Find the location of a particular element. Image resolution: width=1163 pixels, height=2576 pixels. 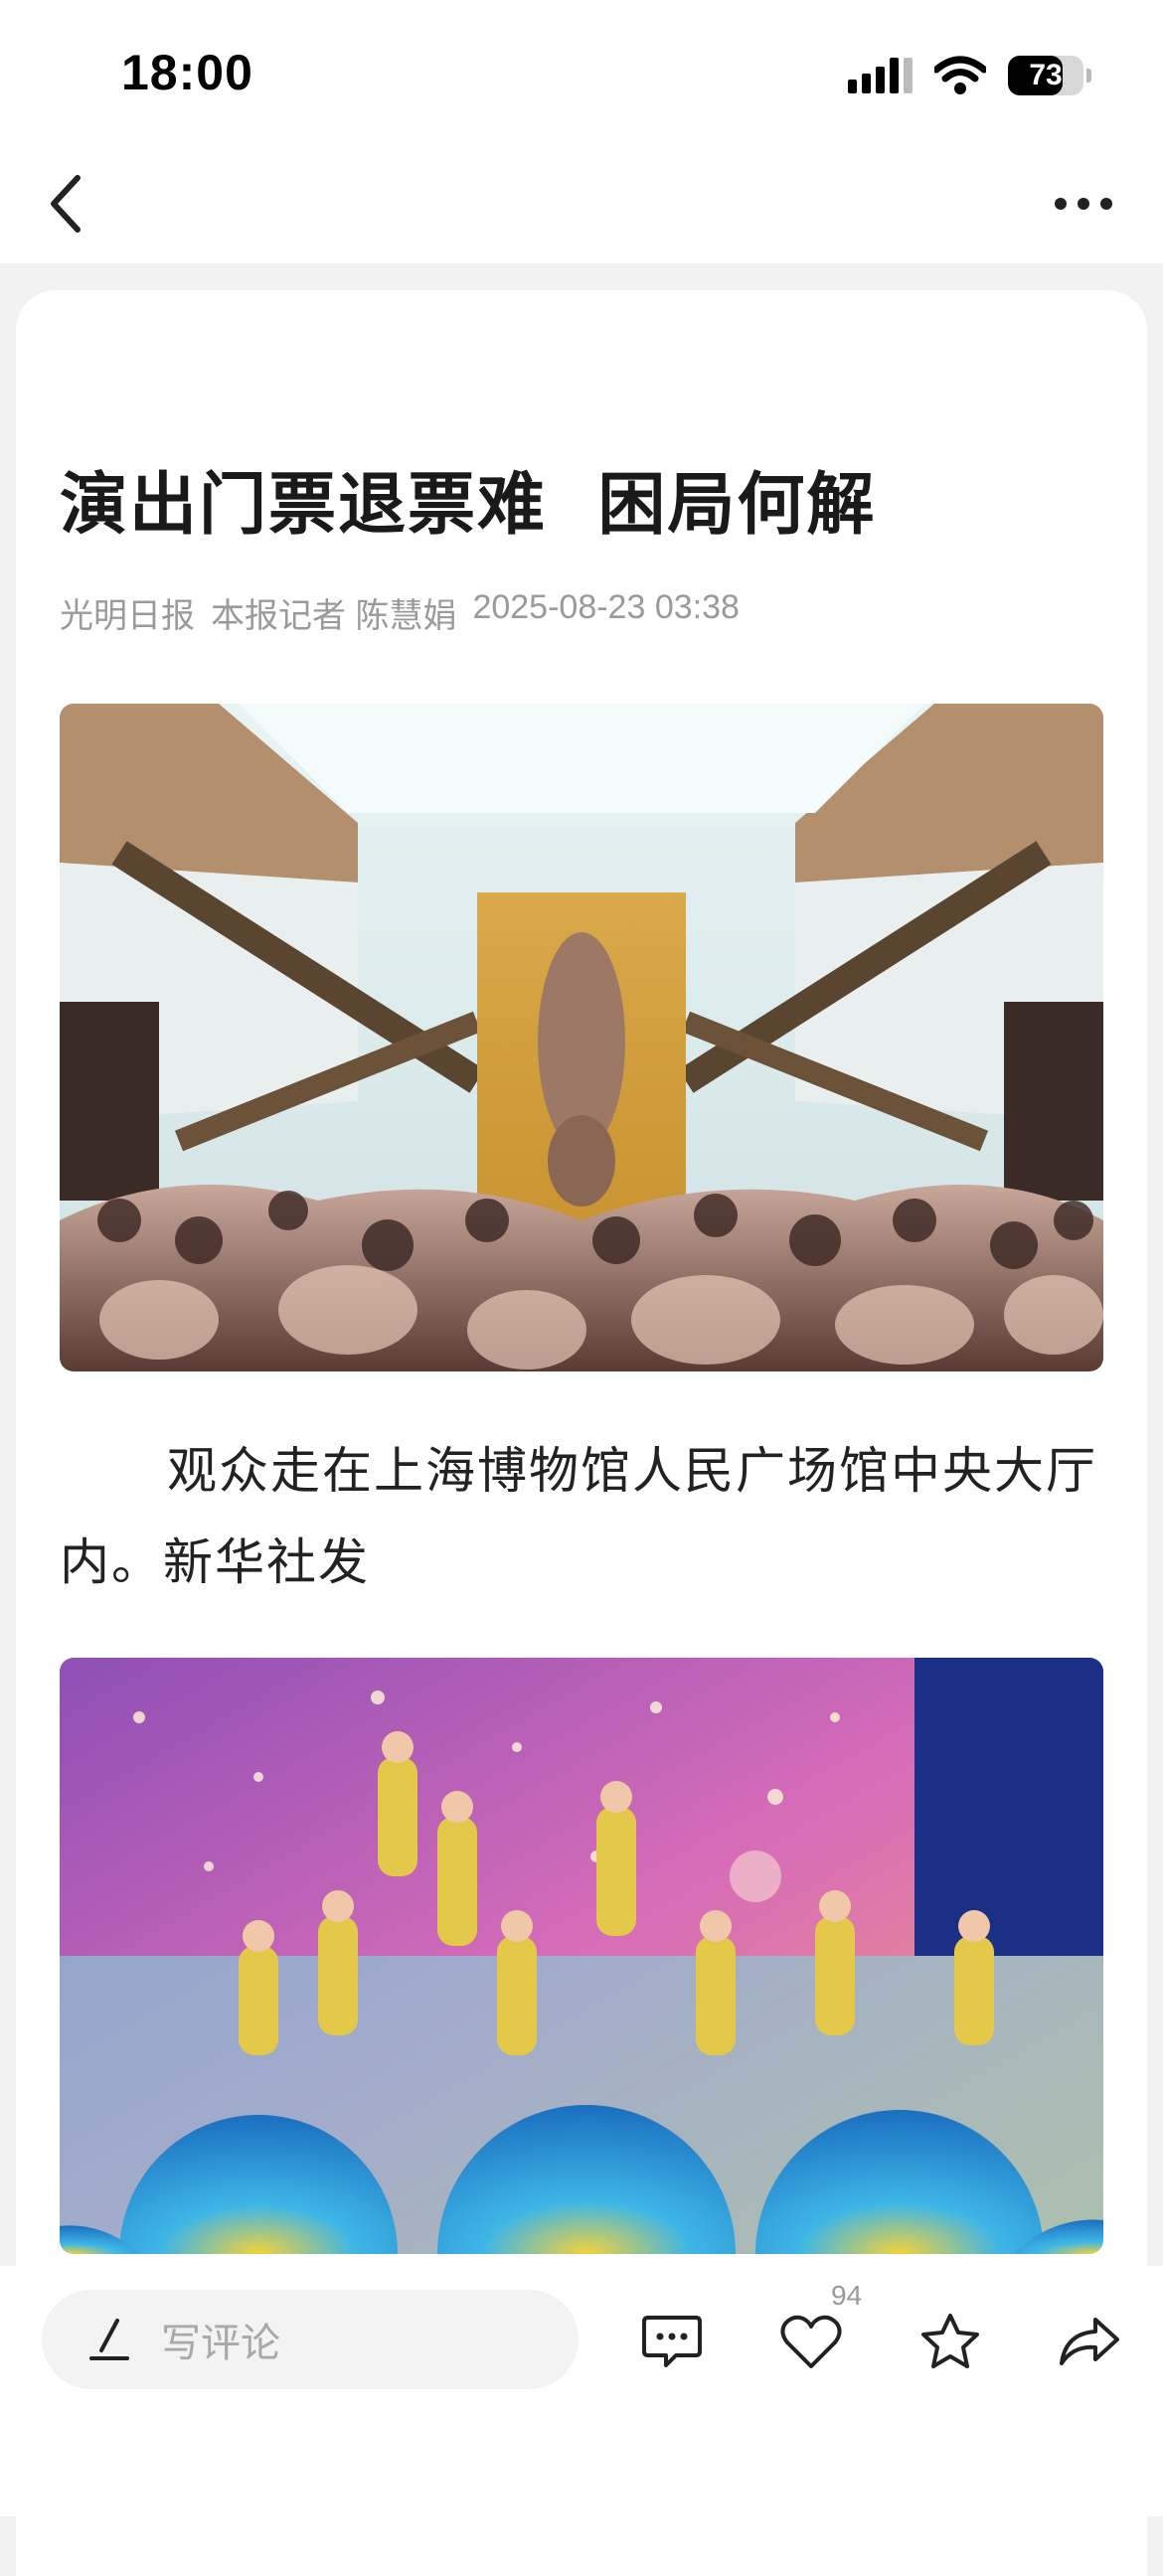

more-icon is located at coordinates (1061, 204).